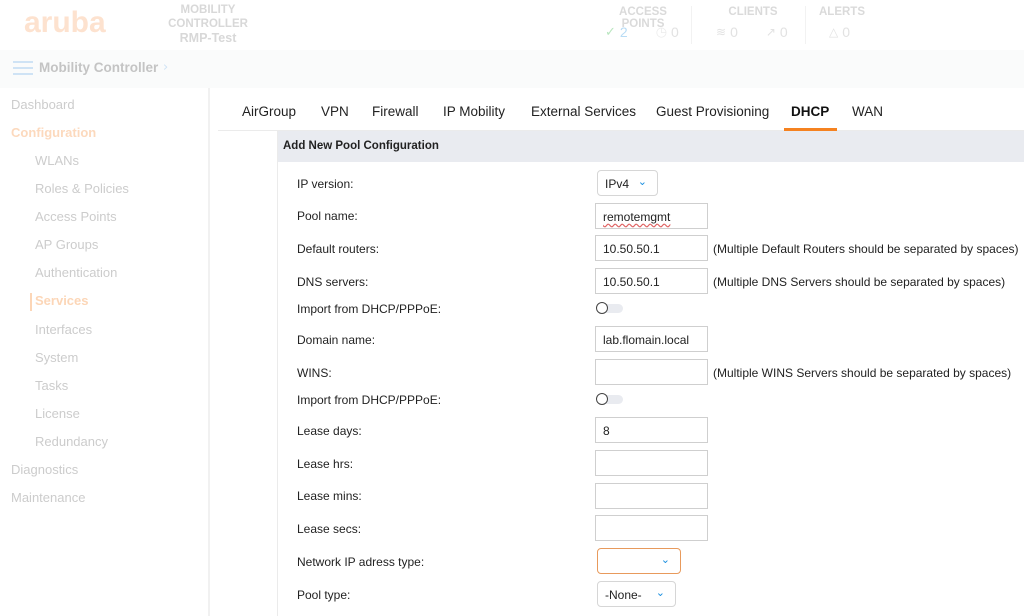 The width and height of the screenshot is (1024, 616). I want to click on hamburger-menu-icon, so click(23, 68).